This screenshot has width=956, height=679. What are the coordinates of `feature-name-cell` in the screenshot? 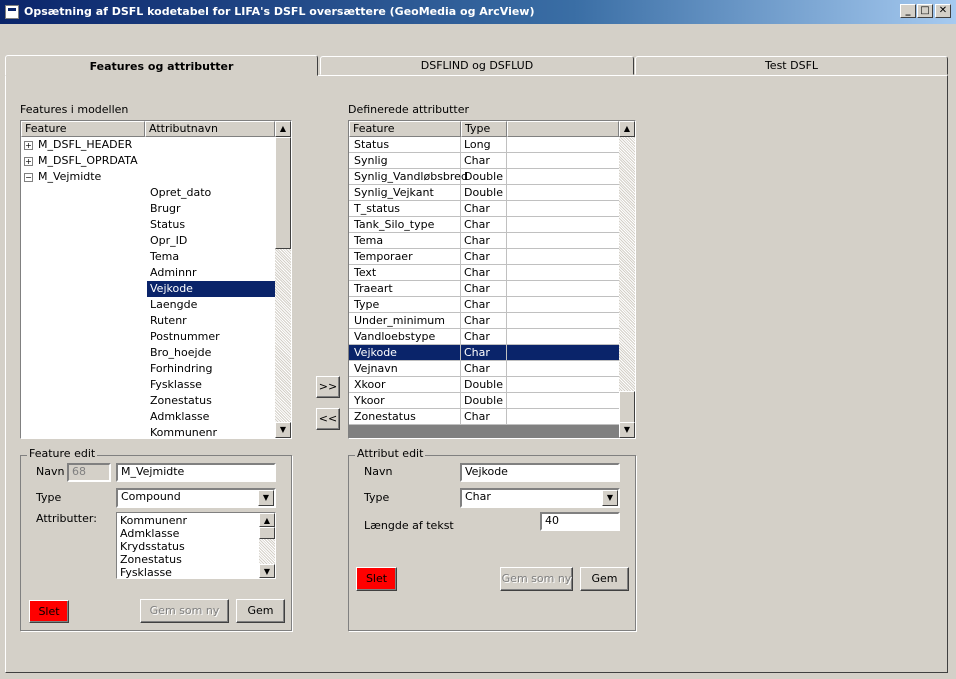 It's located at (36, 209).